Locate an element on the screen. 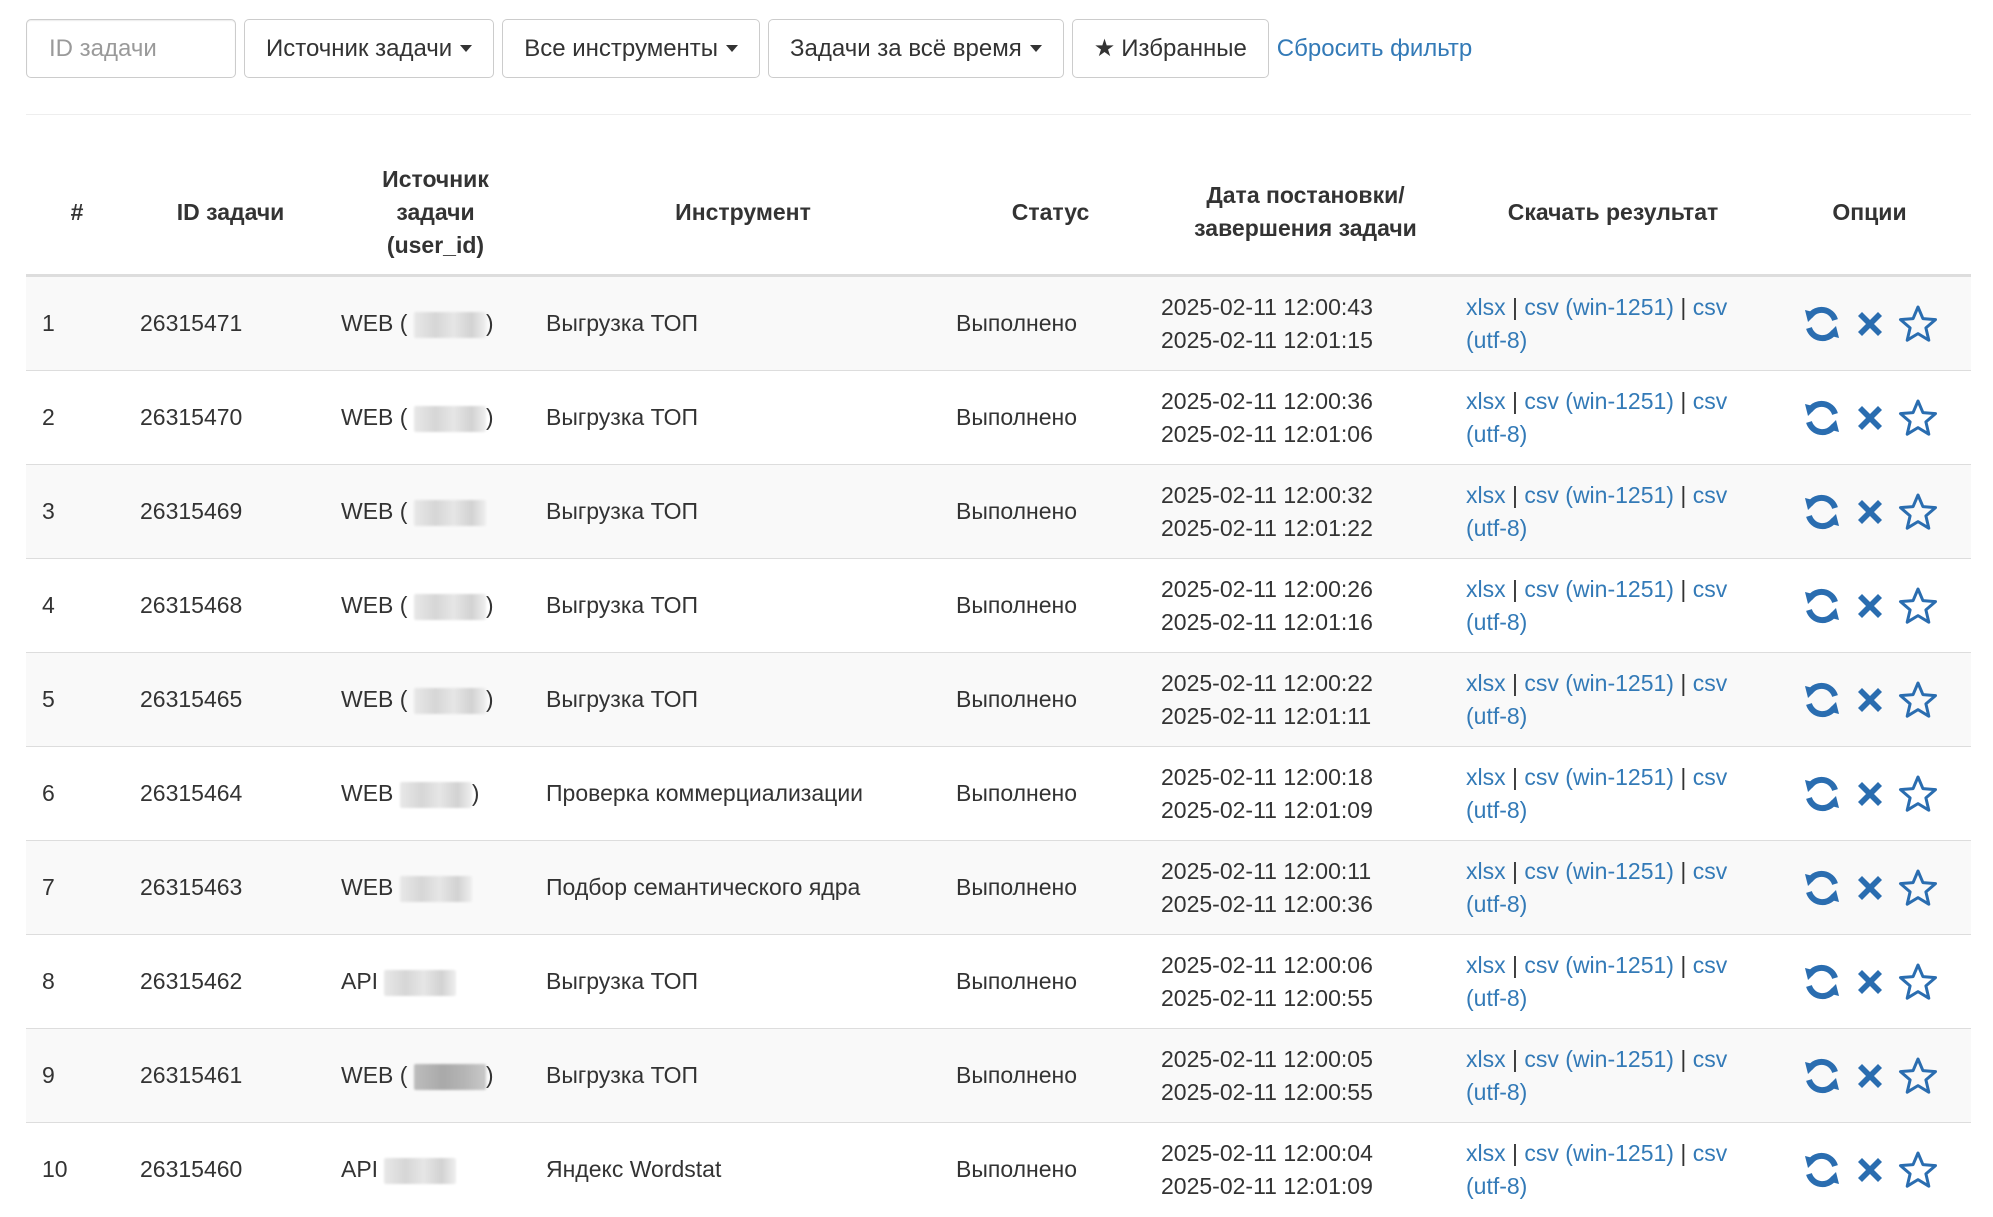 The height and width of the screenshot is (1217, 1993). header-source-line2: задачи is located at coordinates (435, 211).